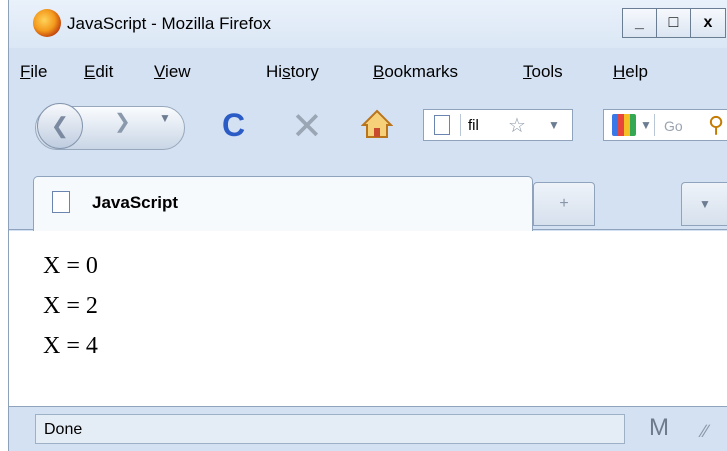  What do you see at coordinates (705, 431) in the screenshot?
I see `resize-grip-icon: ∕∕` at bounding box center [705, 431].